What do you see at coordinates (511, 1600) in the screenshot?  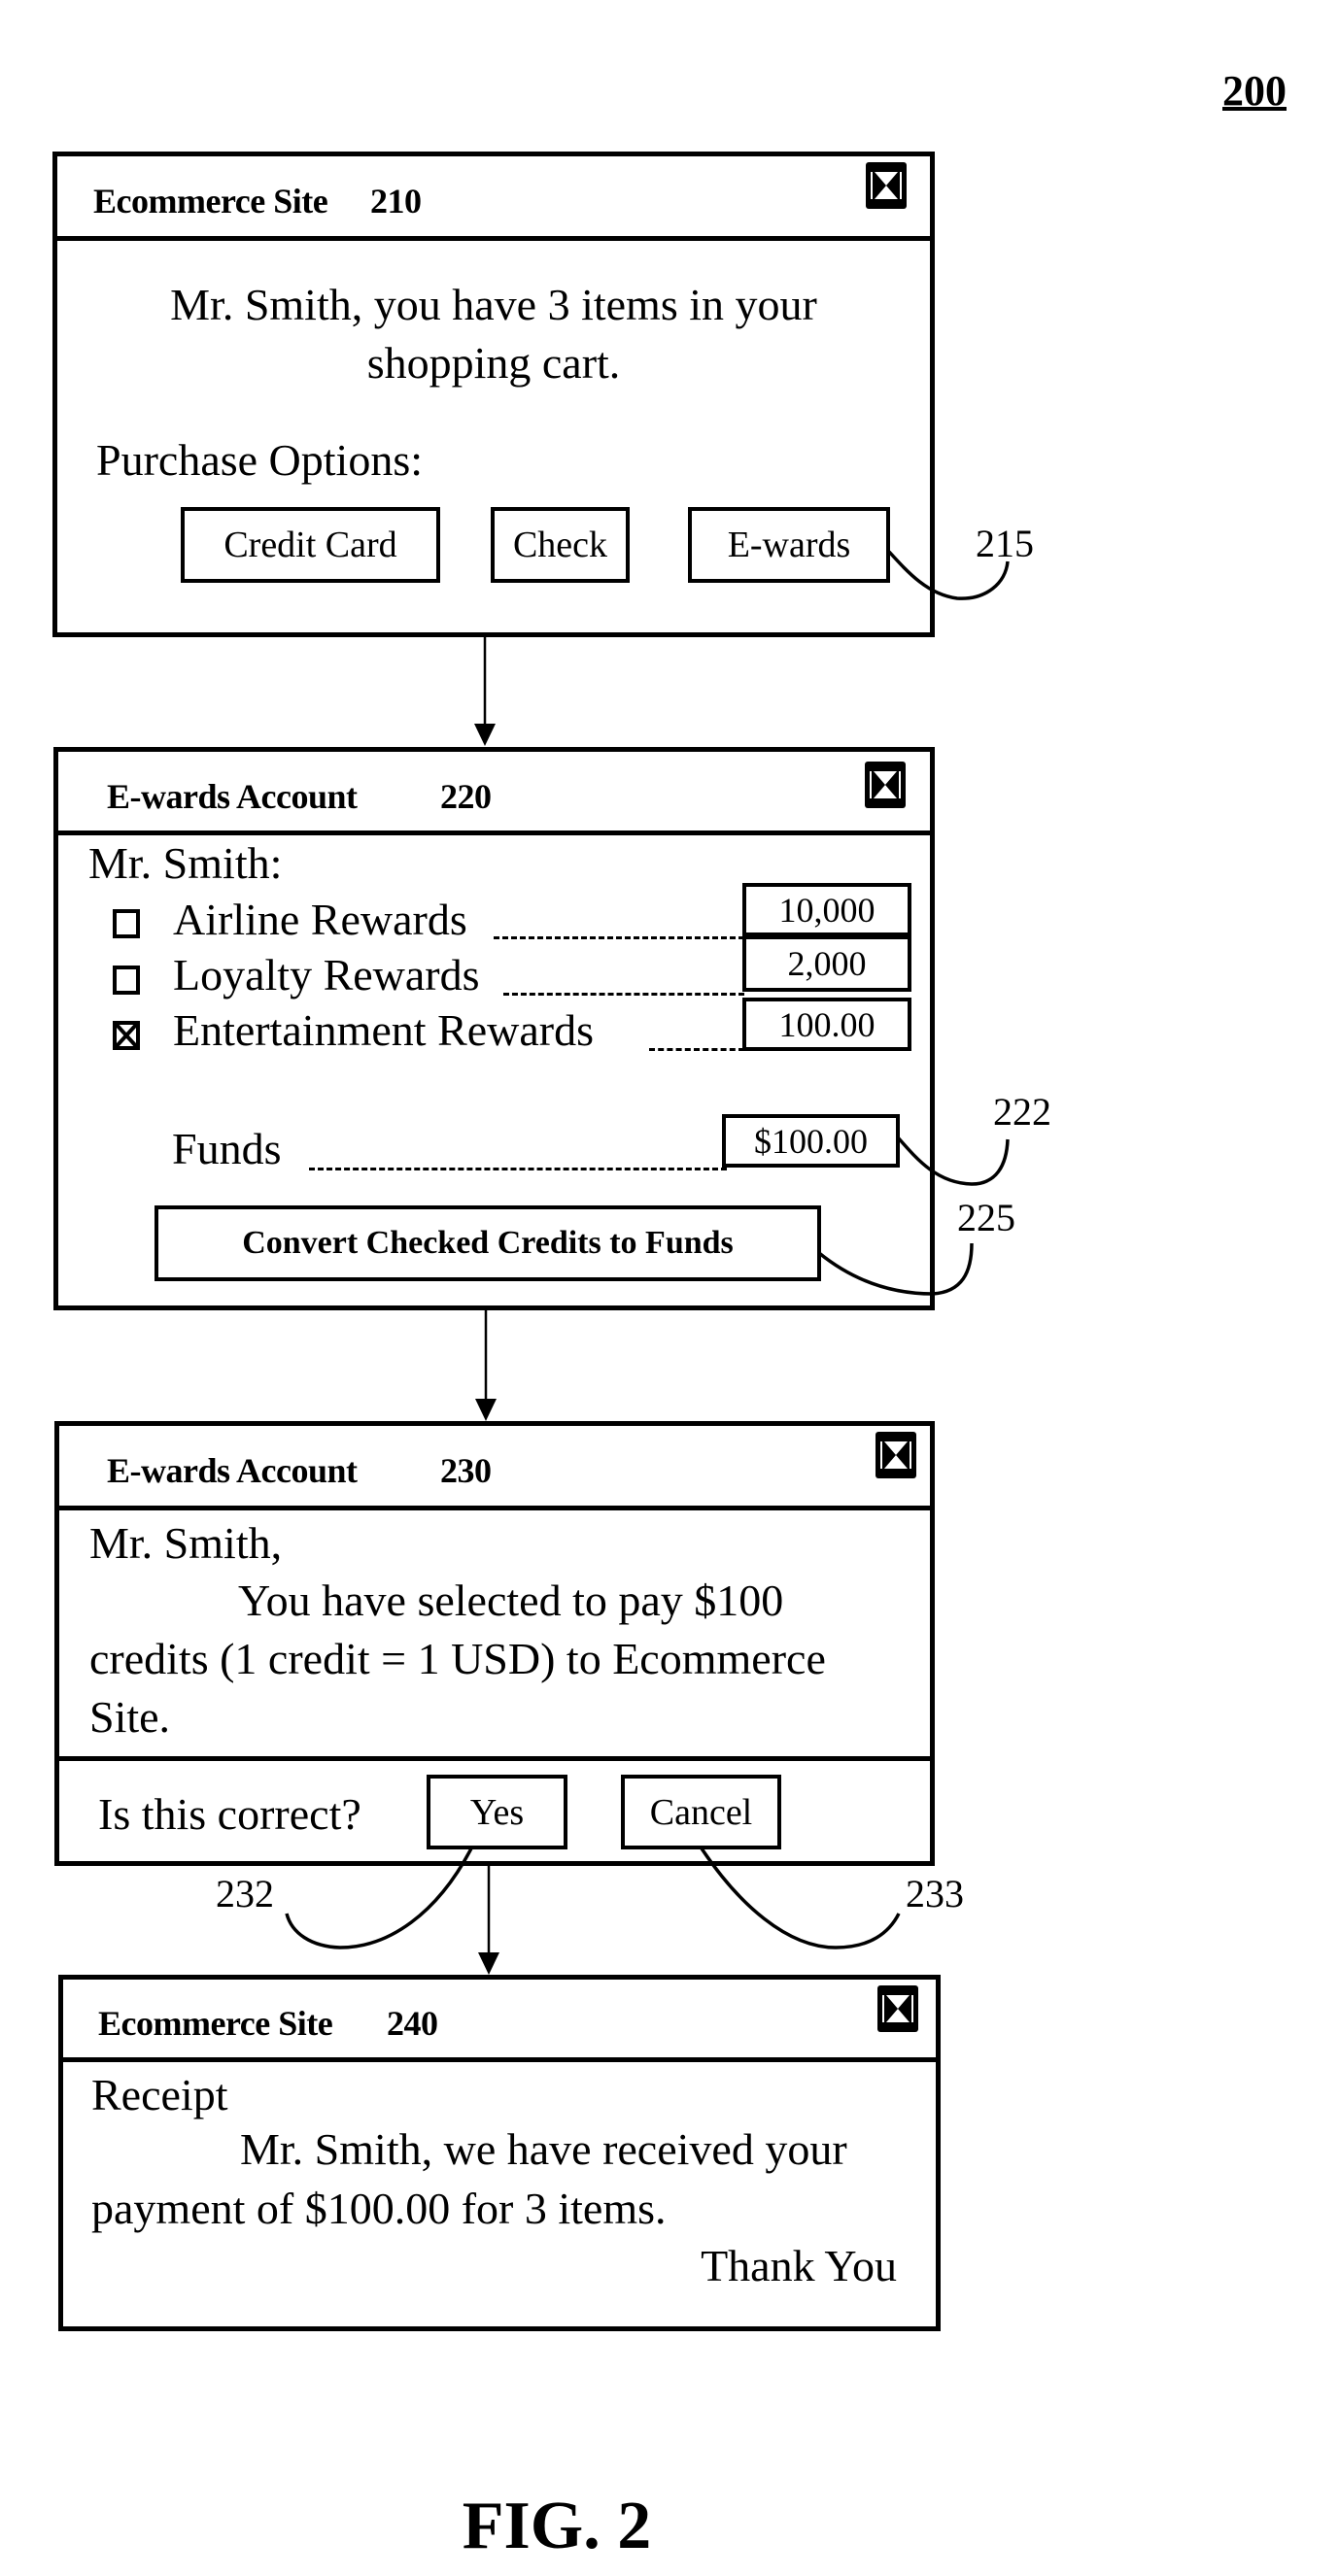 I see `confirm-message-line1: You have selected to pay $100` at bounding box center [511, 1600].